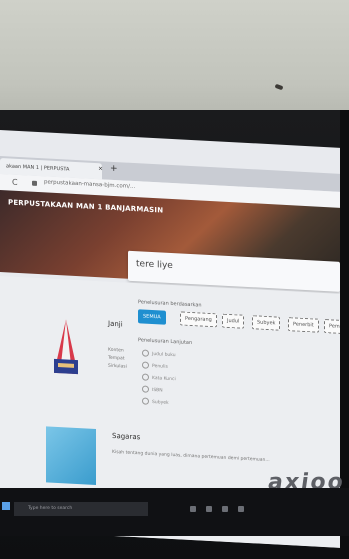 This screenshot has height=559, width=349. I want to click on search-query: tere liye, so click(154, 265).